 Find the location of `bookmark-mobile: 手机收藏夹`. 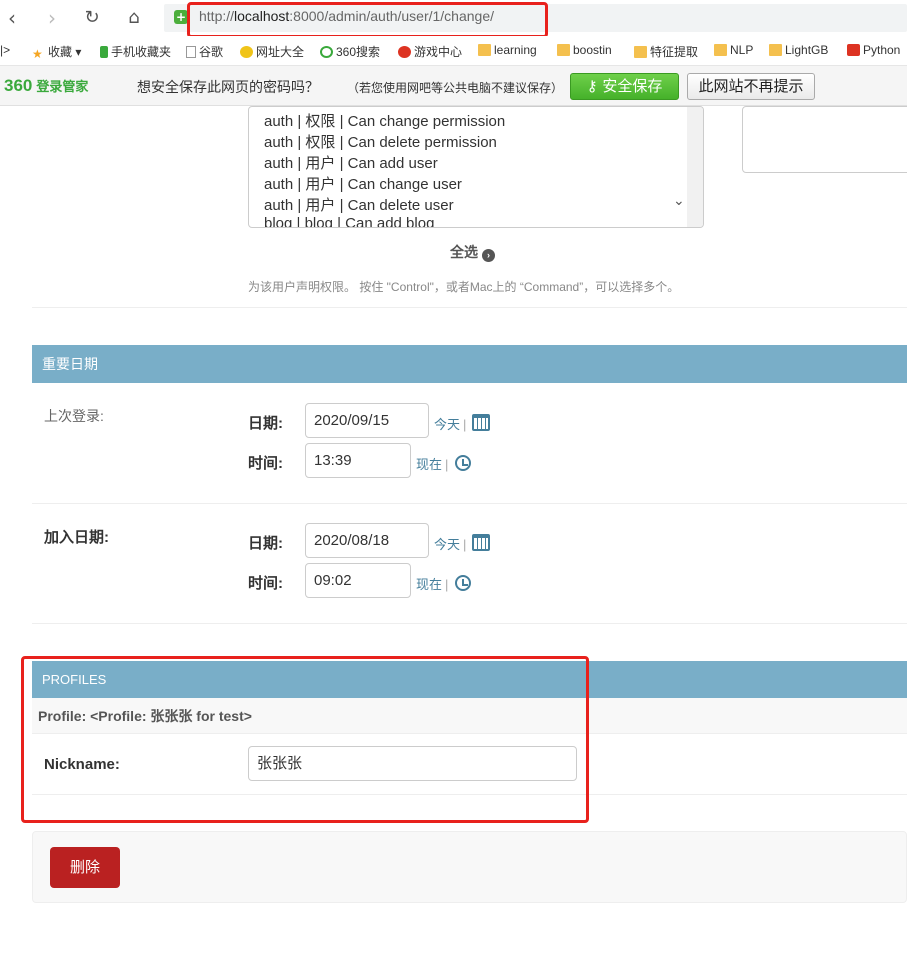

bookmark-mobile: 手机收藏夹 is located at coordinates (135, 51).